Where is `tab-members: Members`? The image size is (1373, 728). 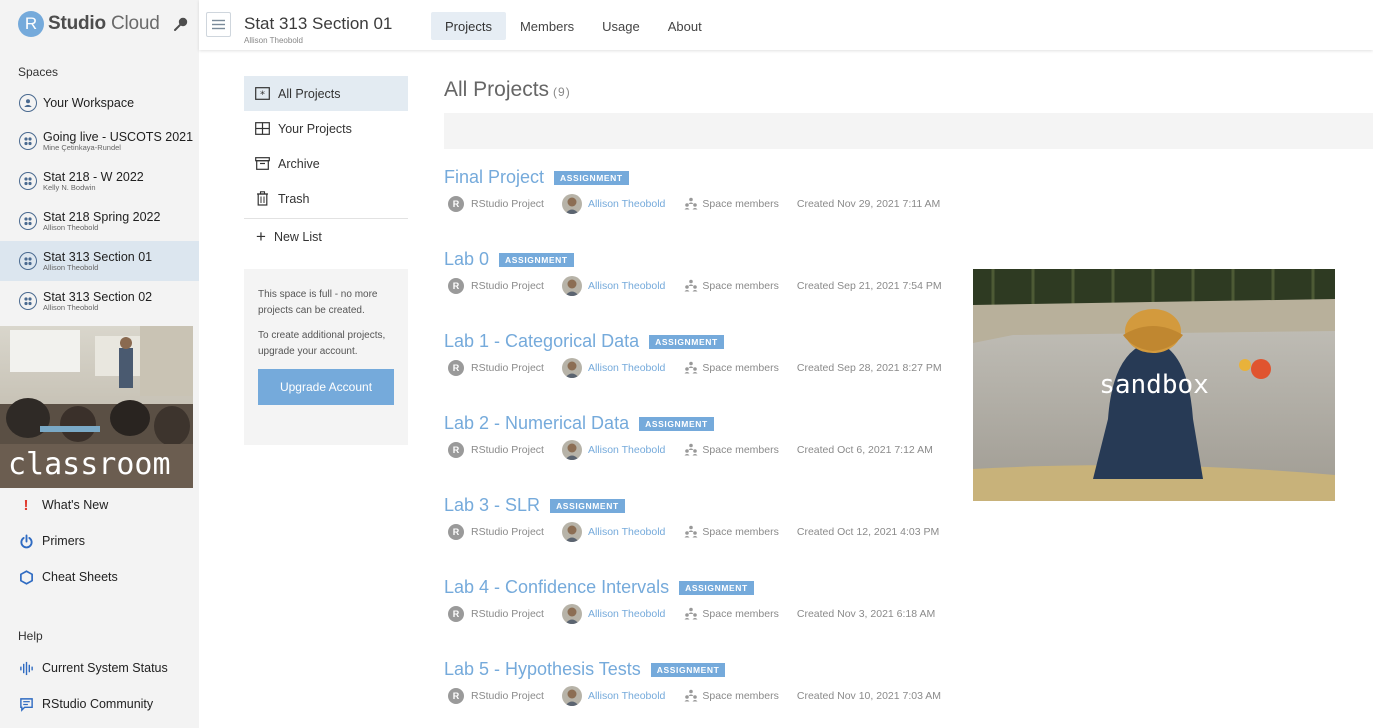
tab-members: Members is located at coordinates (547, 26).